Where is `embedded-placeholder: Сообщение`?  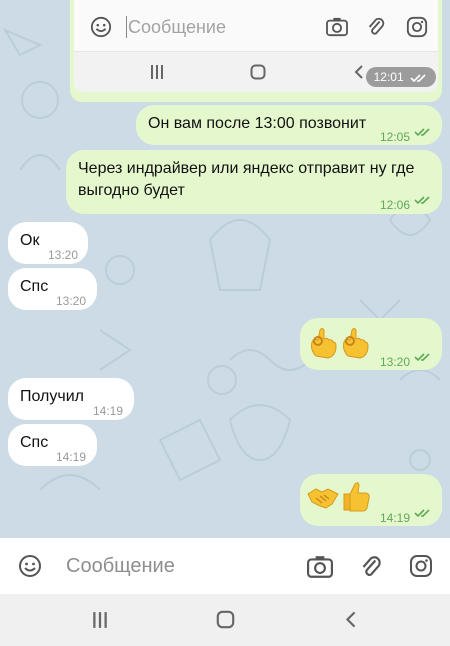
embedded-placeholder: Сообщение is located at coordinates (177, 27).